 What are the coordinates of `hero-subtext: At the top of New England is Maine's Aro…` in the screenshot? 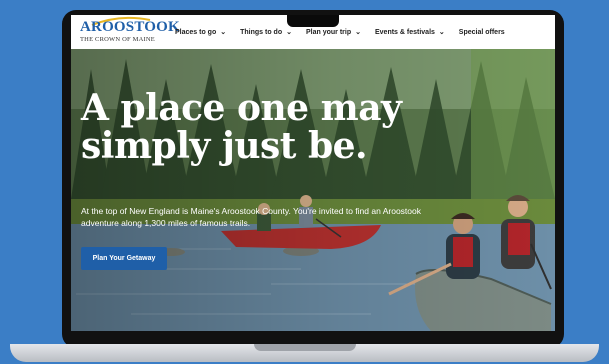 It's located at (251, 217).